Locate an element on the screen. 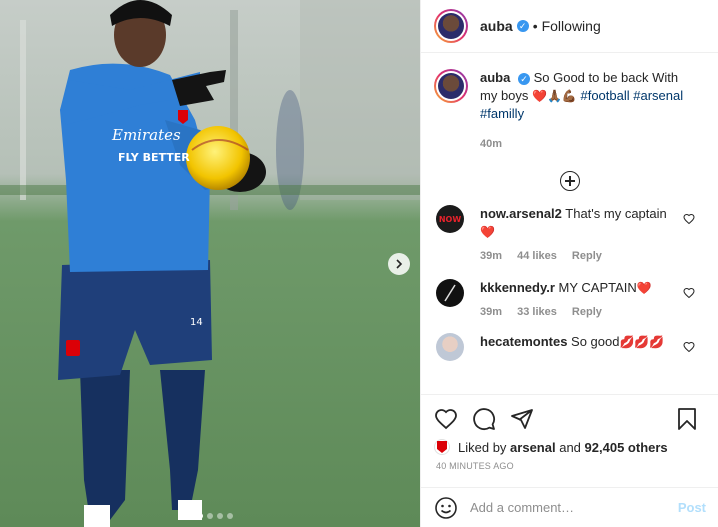 This screenshot has width=718, height=527. post-header: auba ✓ • Following is located at coordinates (569, 26).